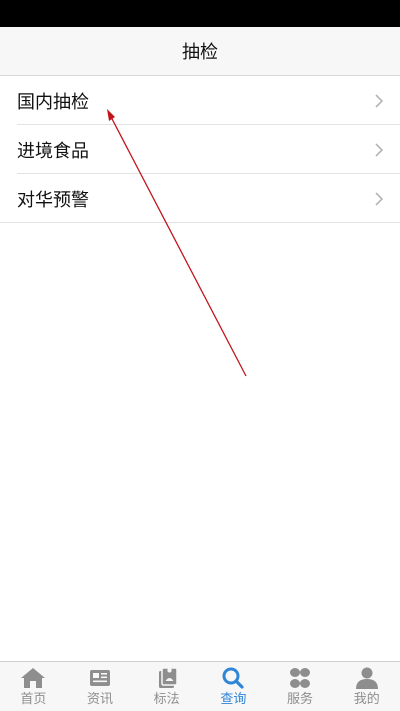  What do you see at coordinates (366, 678) in the screenshot?
I see `profile-icon` at bounding box center [366, 678].